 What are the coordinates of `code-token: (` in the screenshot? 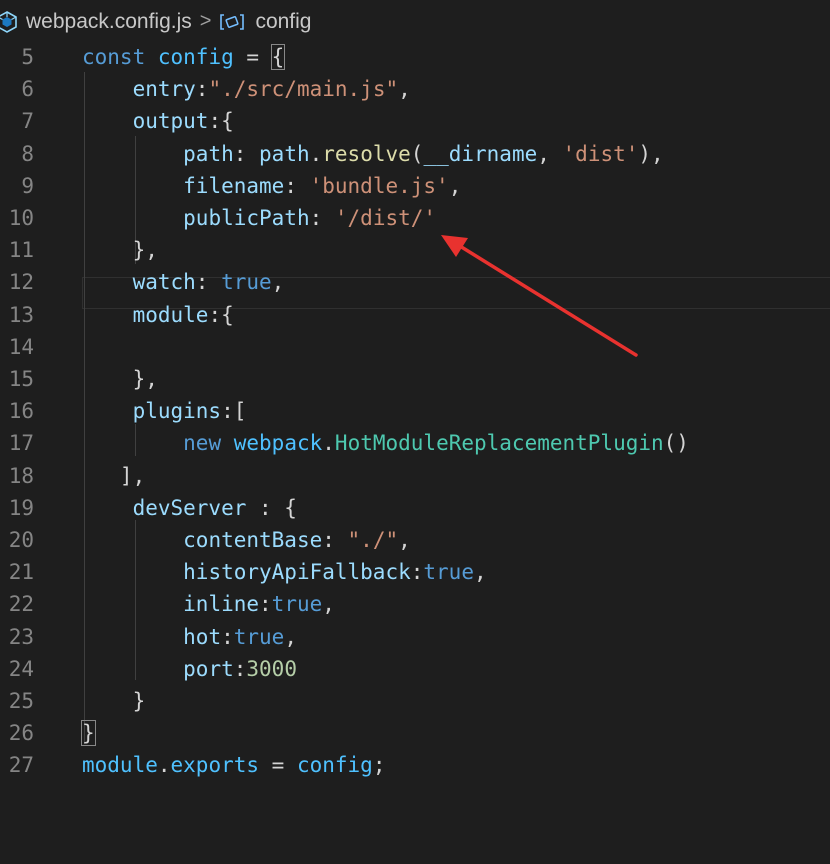 It's located at (417, 153).